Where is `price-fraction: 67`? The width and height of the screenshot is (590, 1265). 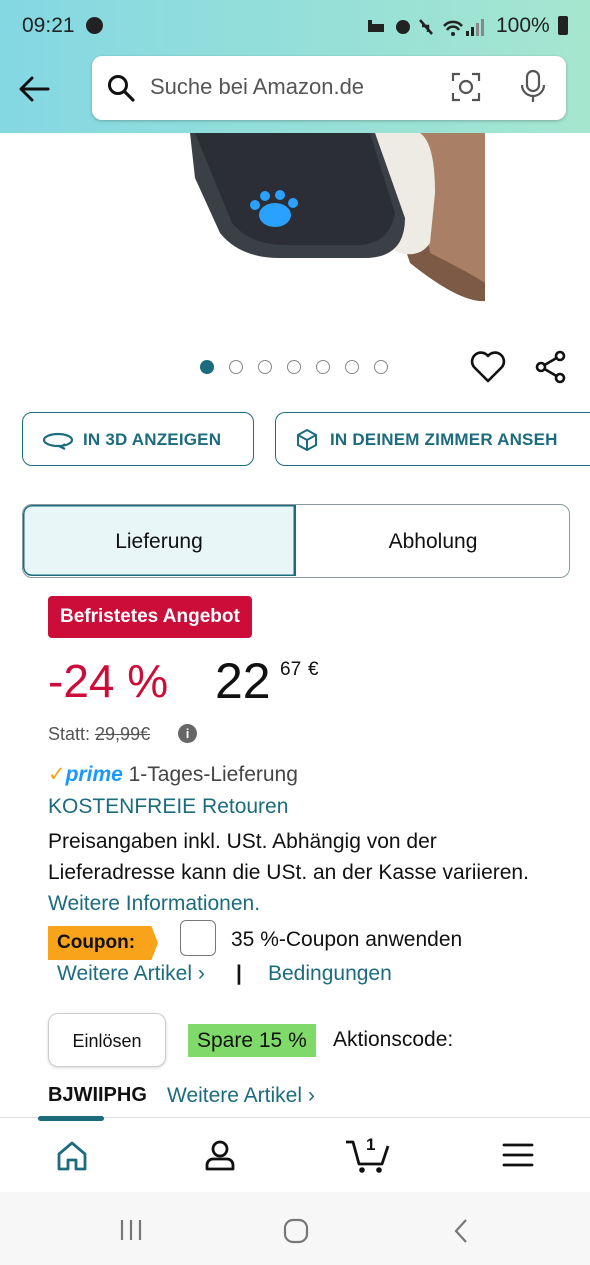 price-fraction: 67 is located at coordinates (291, 669).